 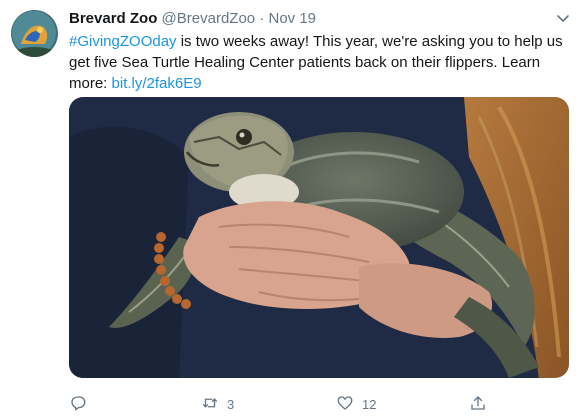 I want to click on tweet-header: Brevard Zoo @BrevardZoo · Nov 19, so click(x=192, y=19).